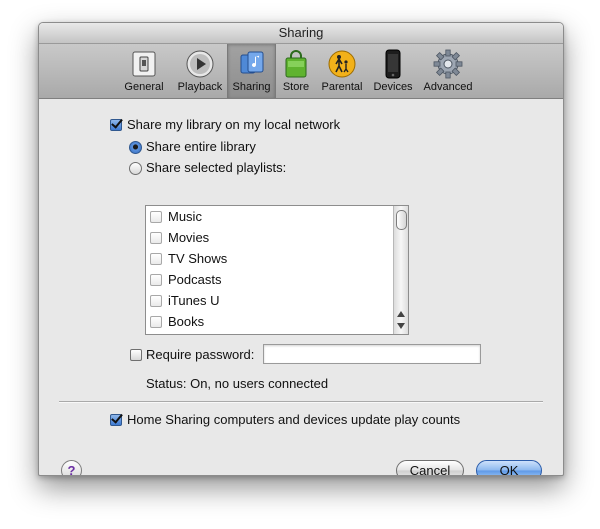 The height and width of the screenshot is (529, 600). What do you see at coordinates (509, 467) in the screenshot?
I see `ok-button: OK` at bounding box center [509, 467].